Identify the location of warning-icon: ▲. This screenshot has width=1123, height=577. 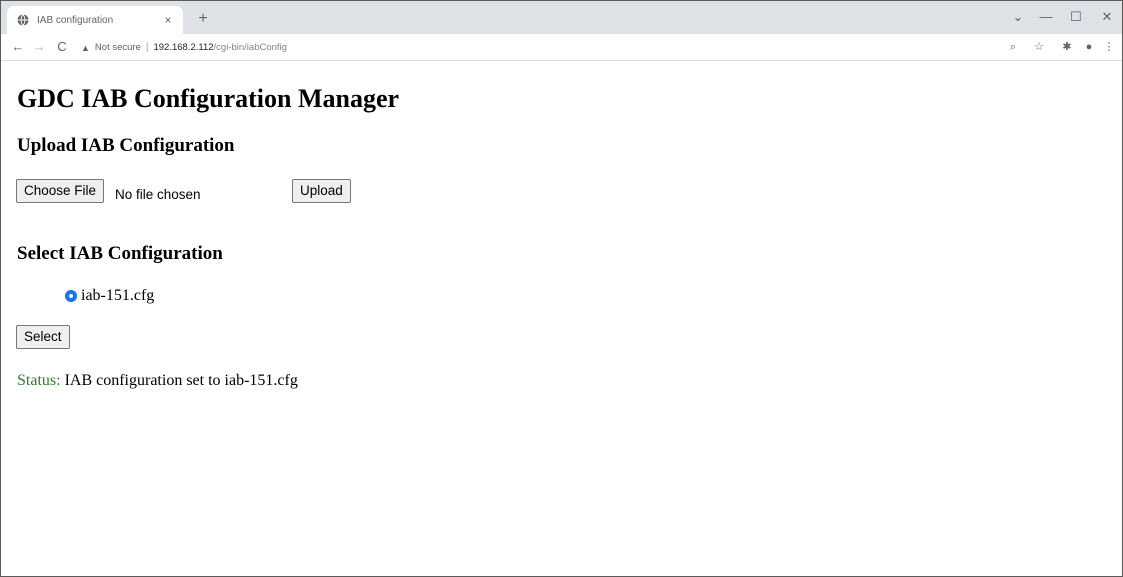
(85, 47).